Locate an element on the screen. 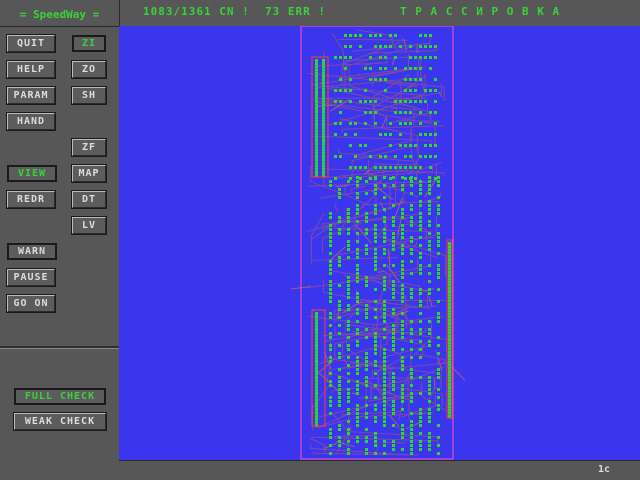 This screenshot has height=480, width=640. connector-left-bottom is located at coordinates (318, 368).